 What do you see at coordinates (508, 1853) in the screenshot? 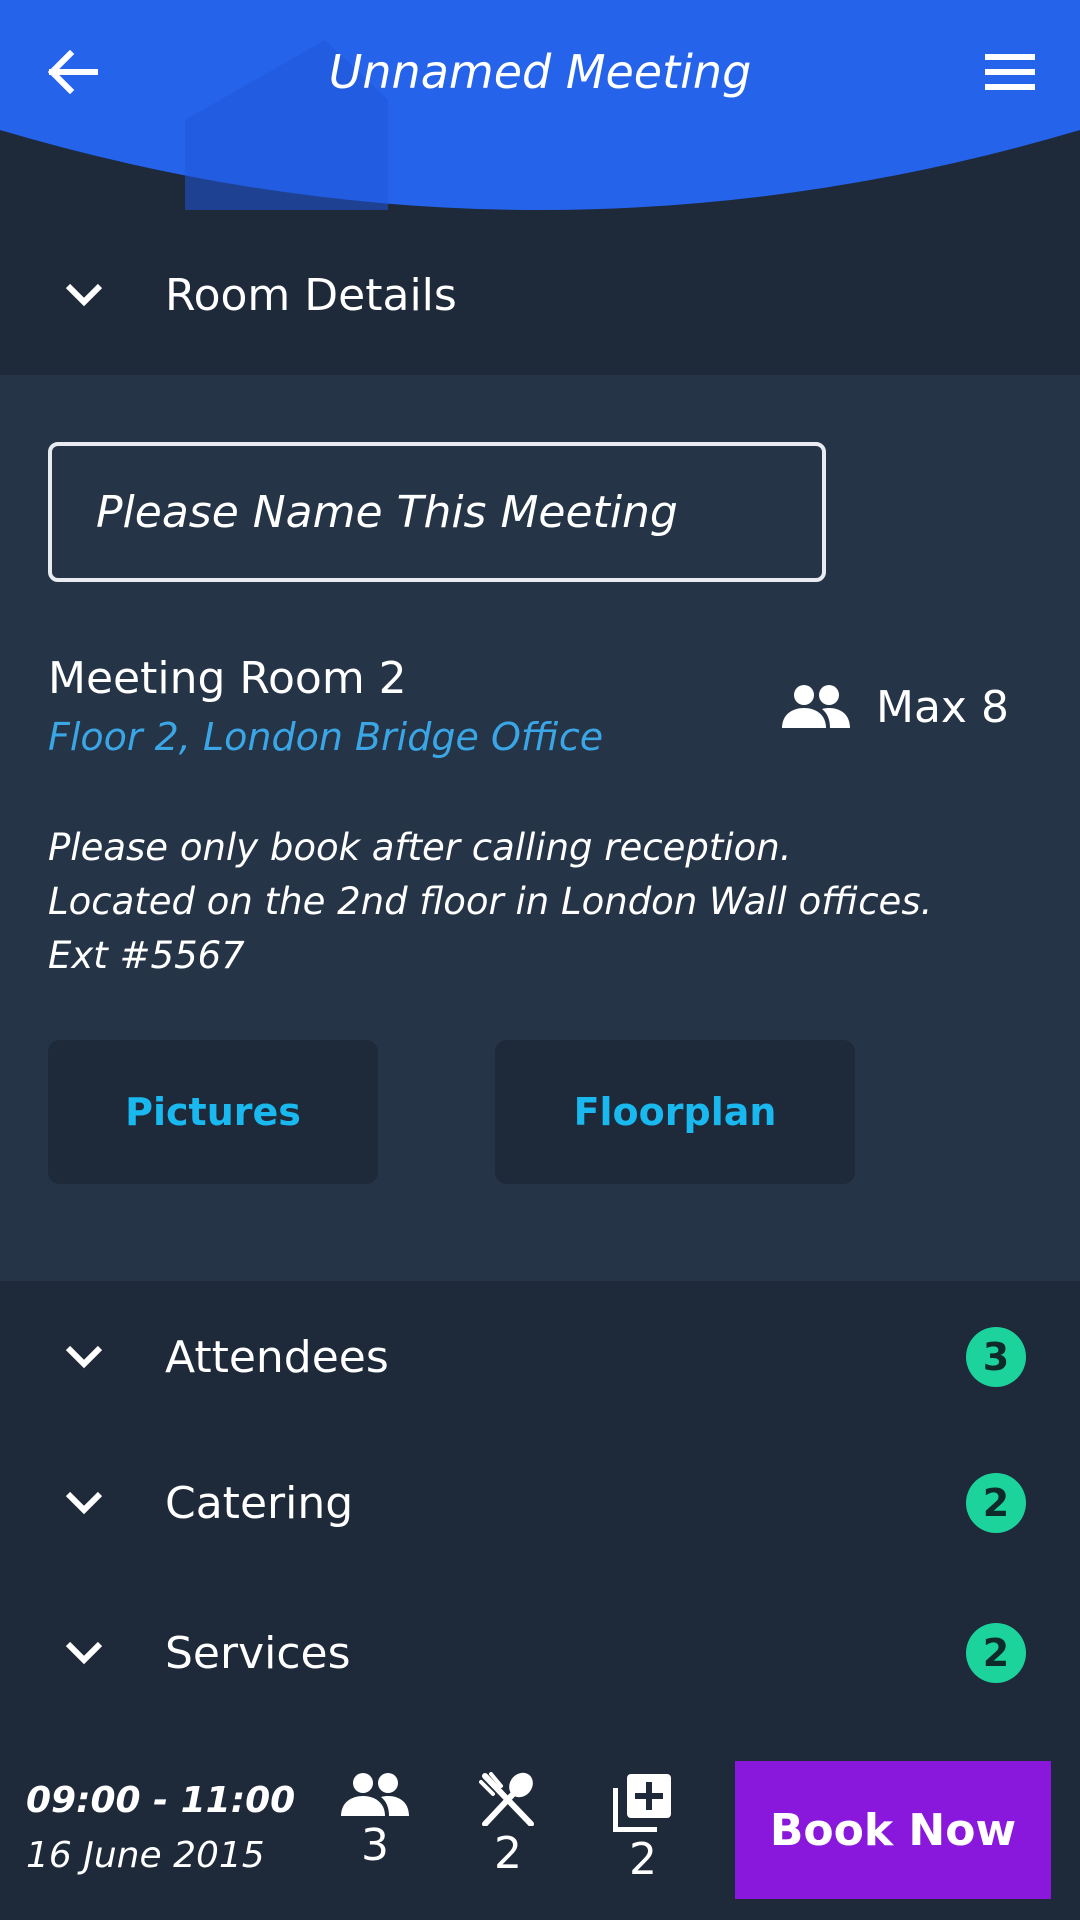
I see `catering-count: 2` at bounding box center [508, 1853].